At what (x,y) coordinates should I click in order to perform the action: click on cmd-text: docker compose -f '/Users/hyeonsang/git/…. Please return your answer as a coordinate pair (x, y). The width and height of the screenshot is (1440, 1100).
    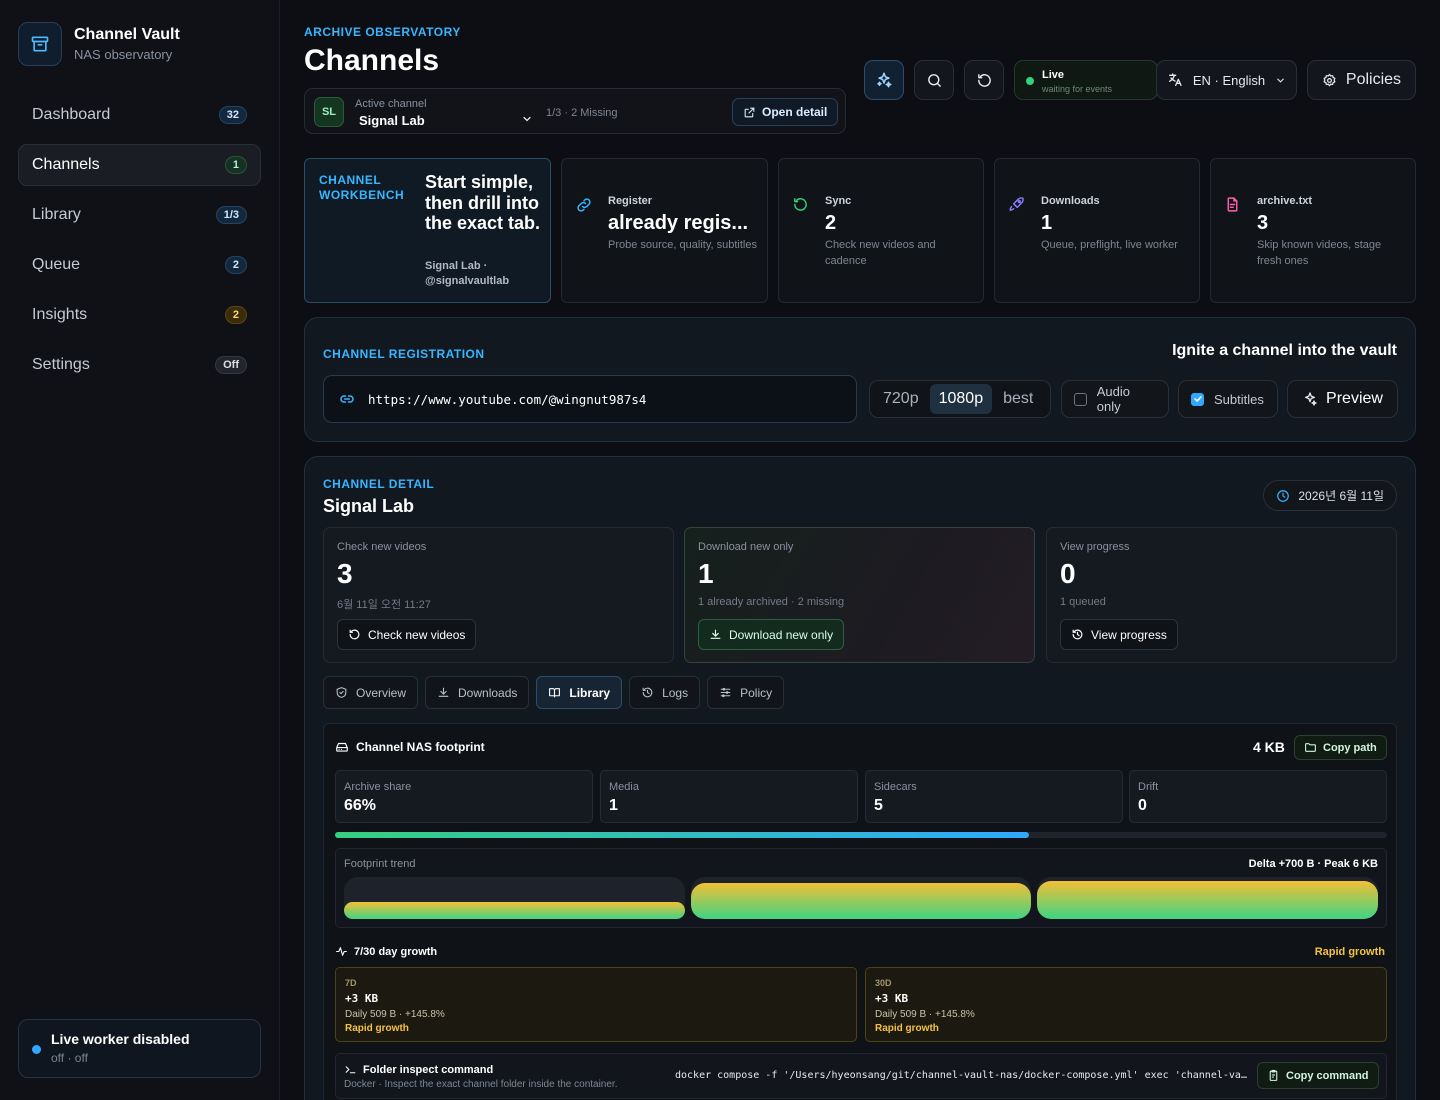
    Looking at the image, I should click on (961, 1075).